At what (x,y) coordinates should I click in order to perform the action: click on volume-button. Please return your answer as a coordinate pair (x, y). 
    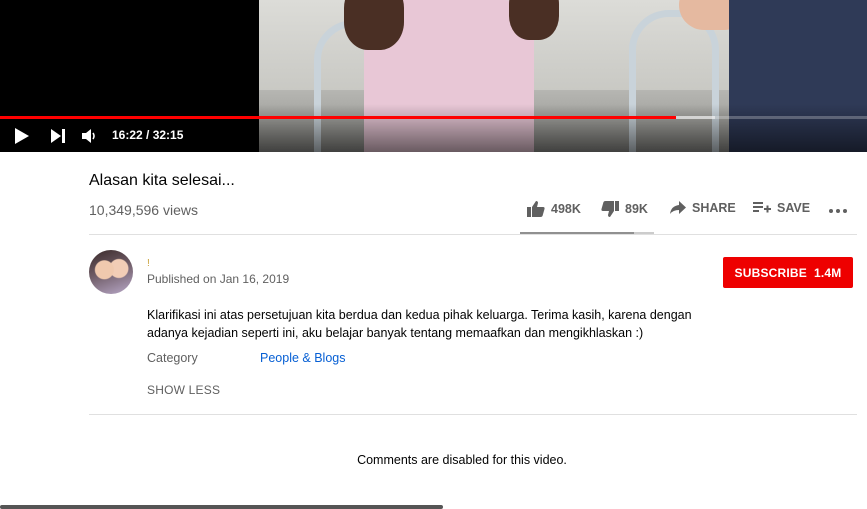
    Looking at the image, I should click on (90, 136).